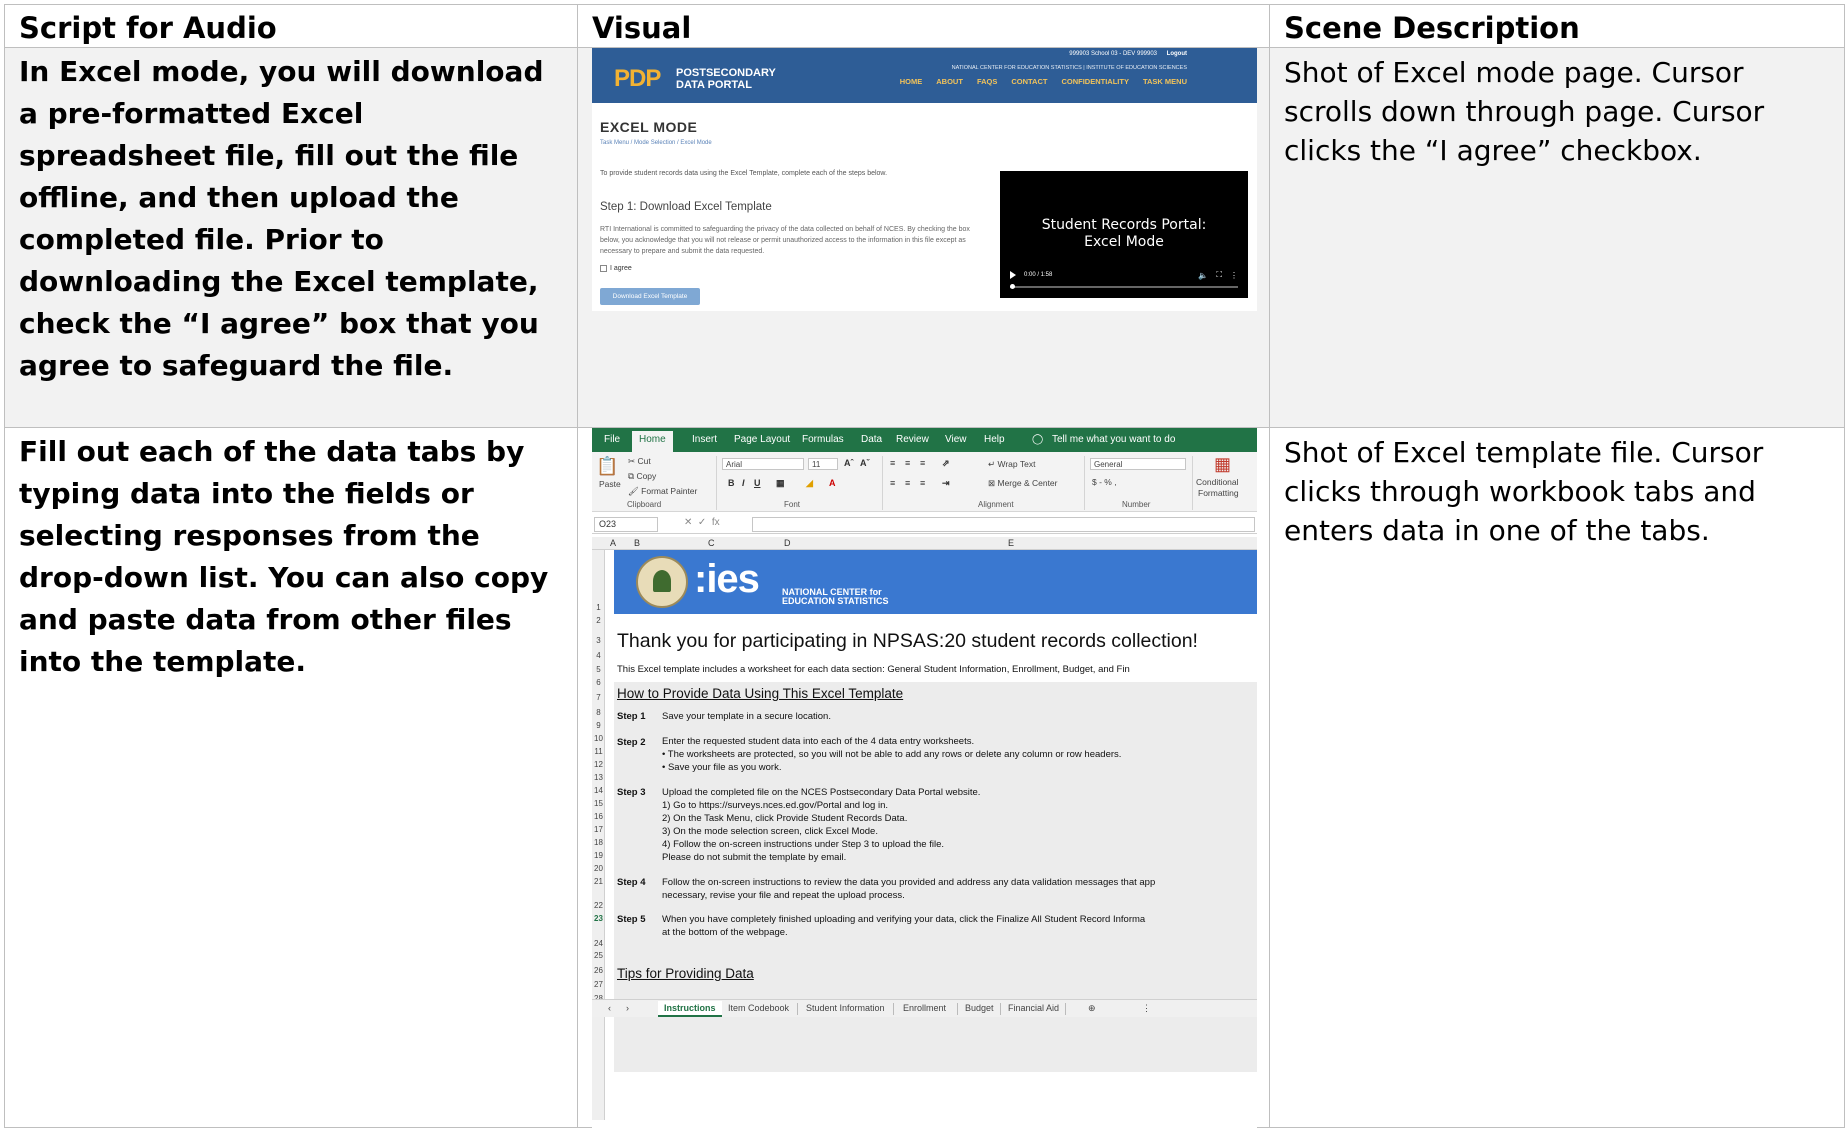 Image resolution: width=1847 pixels, height=1128 pixels. I want to click on column-header: D, so click(787, 543).